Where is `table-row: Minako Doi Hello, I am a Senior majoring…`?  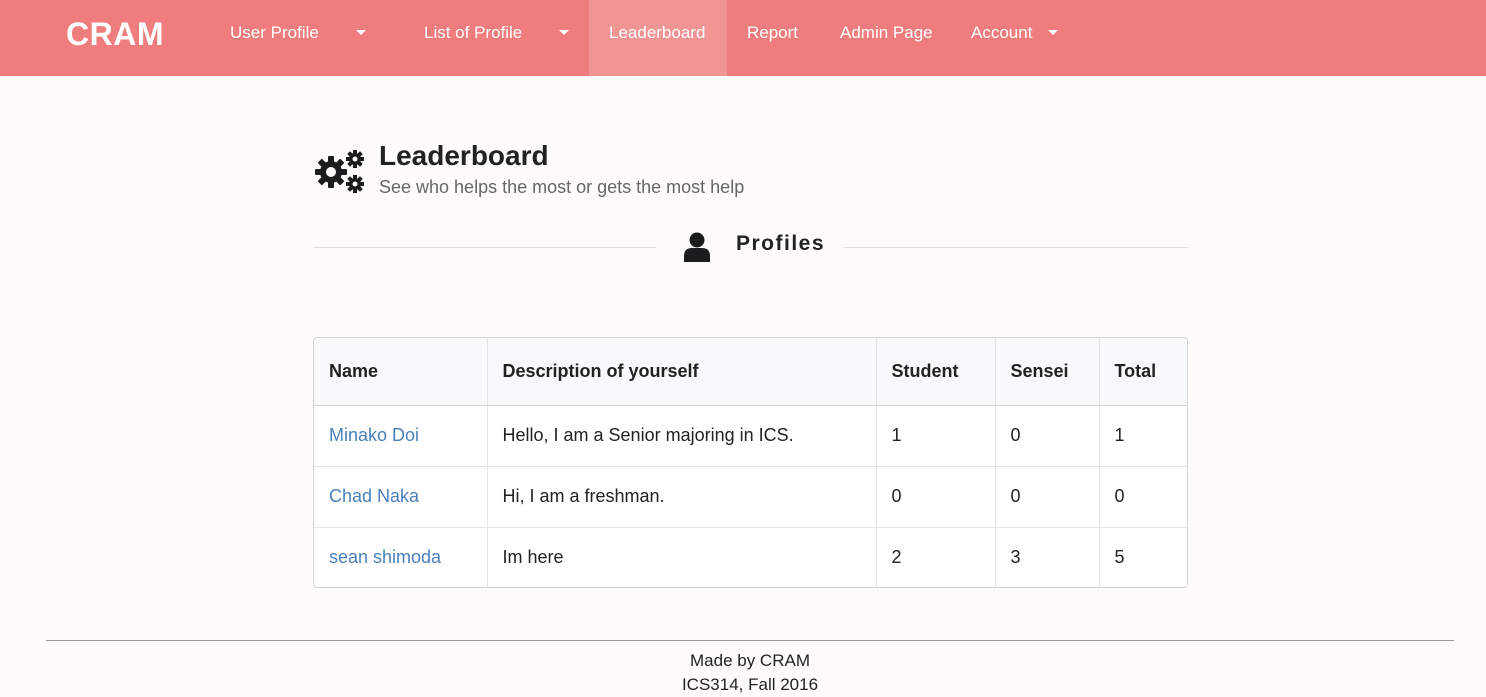
table-row: Minako Doi Hello, I am a Senior majoring… is located at coordinates (750, 435).